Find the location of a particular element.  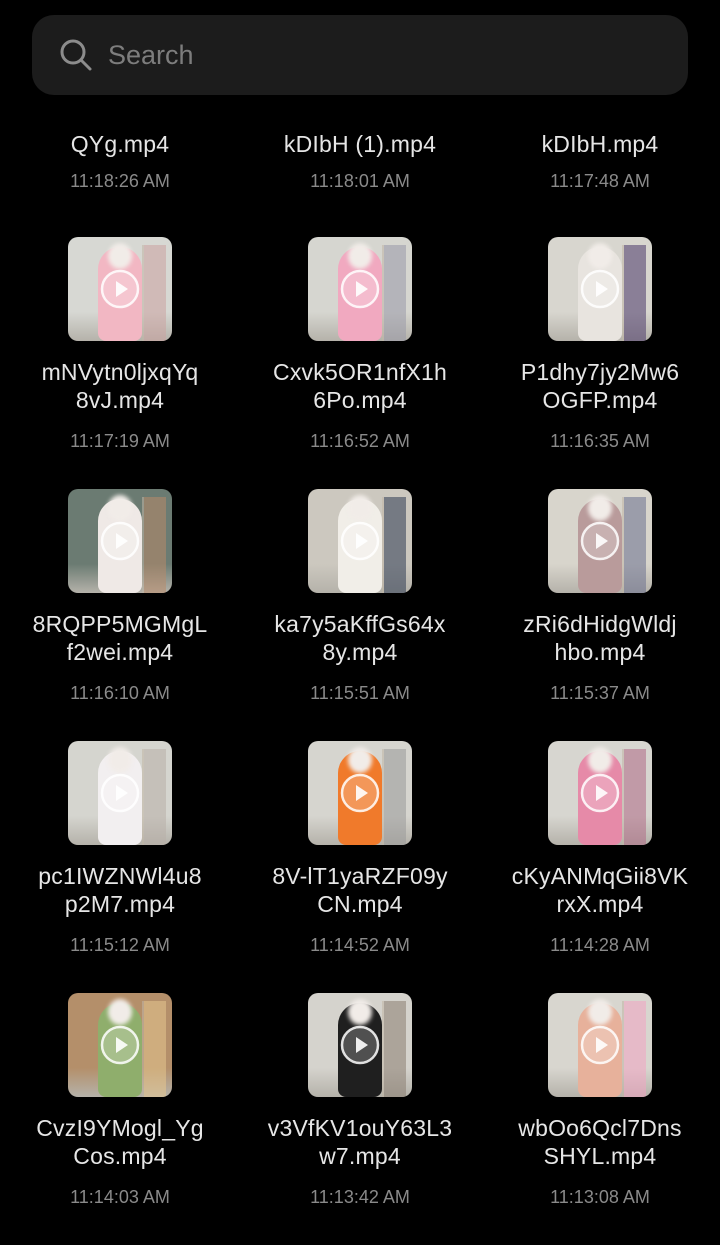

video-timestamp: 11:14:52 AM is located at coordinates (360, 945).